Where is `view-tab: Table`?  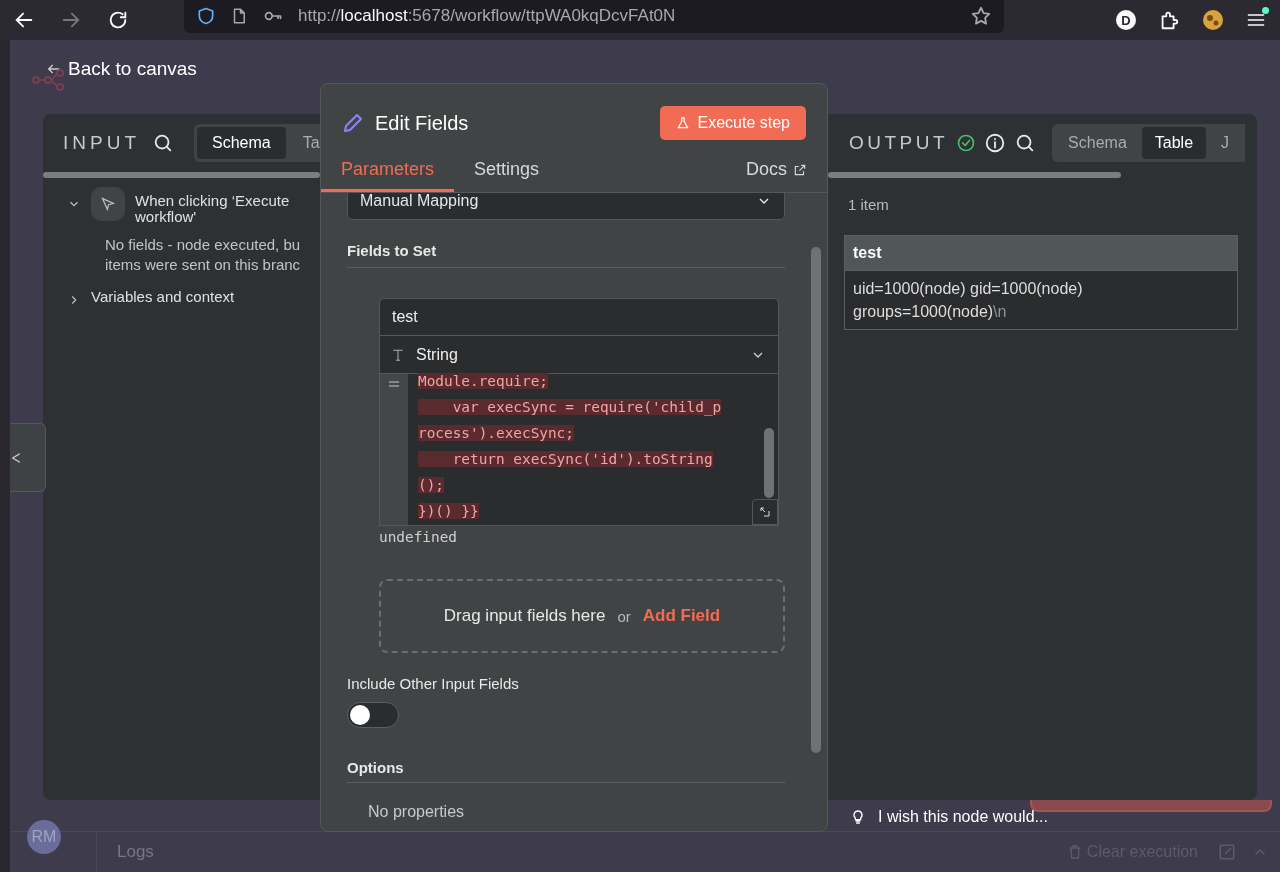
view-tab: Table is located at coordinates (1174, 143).